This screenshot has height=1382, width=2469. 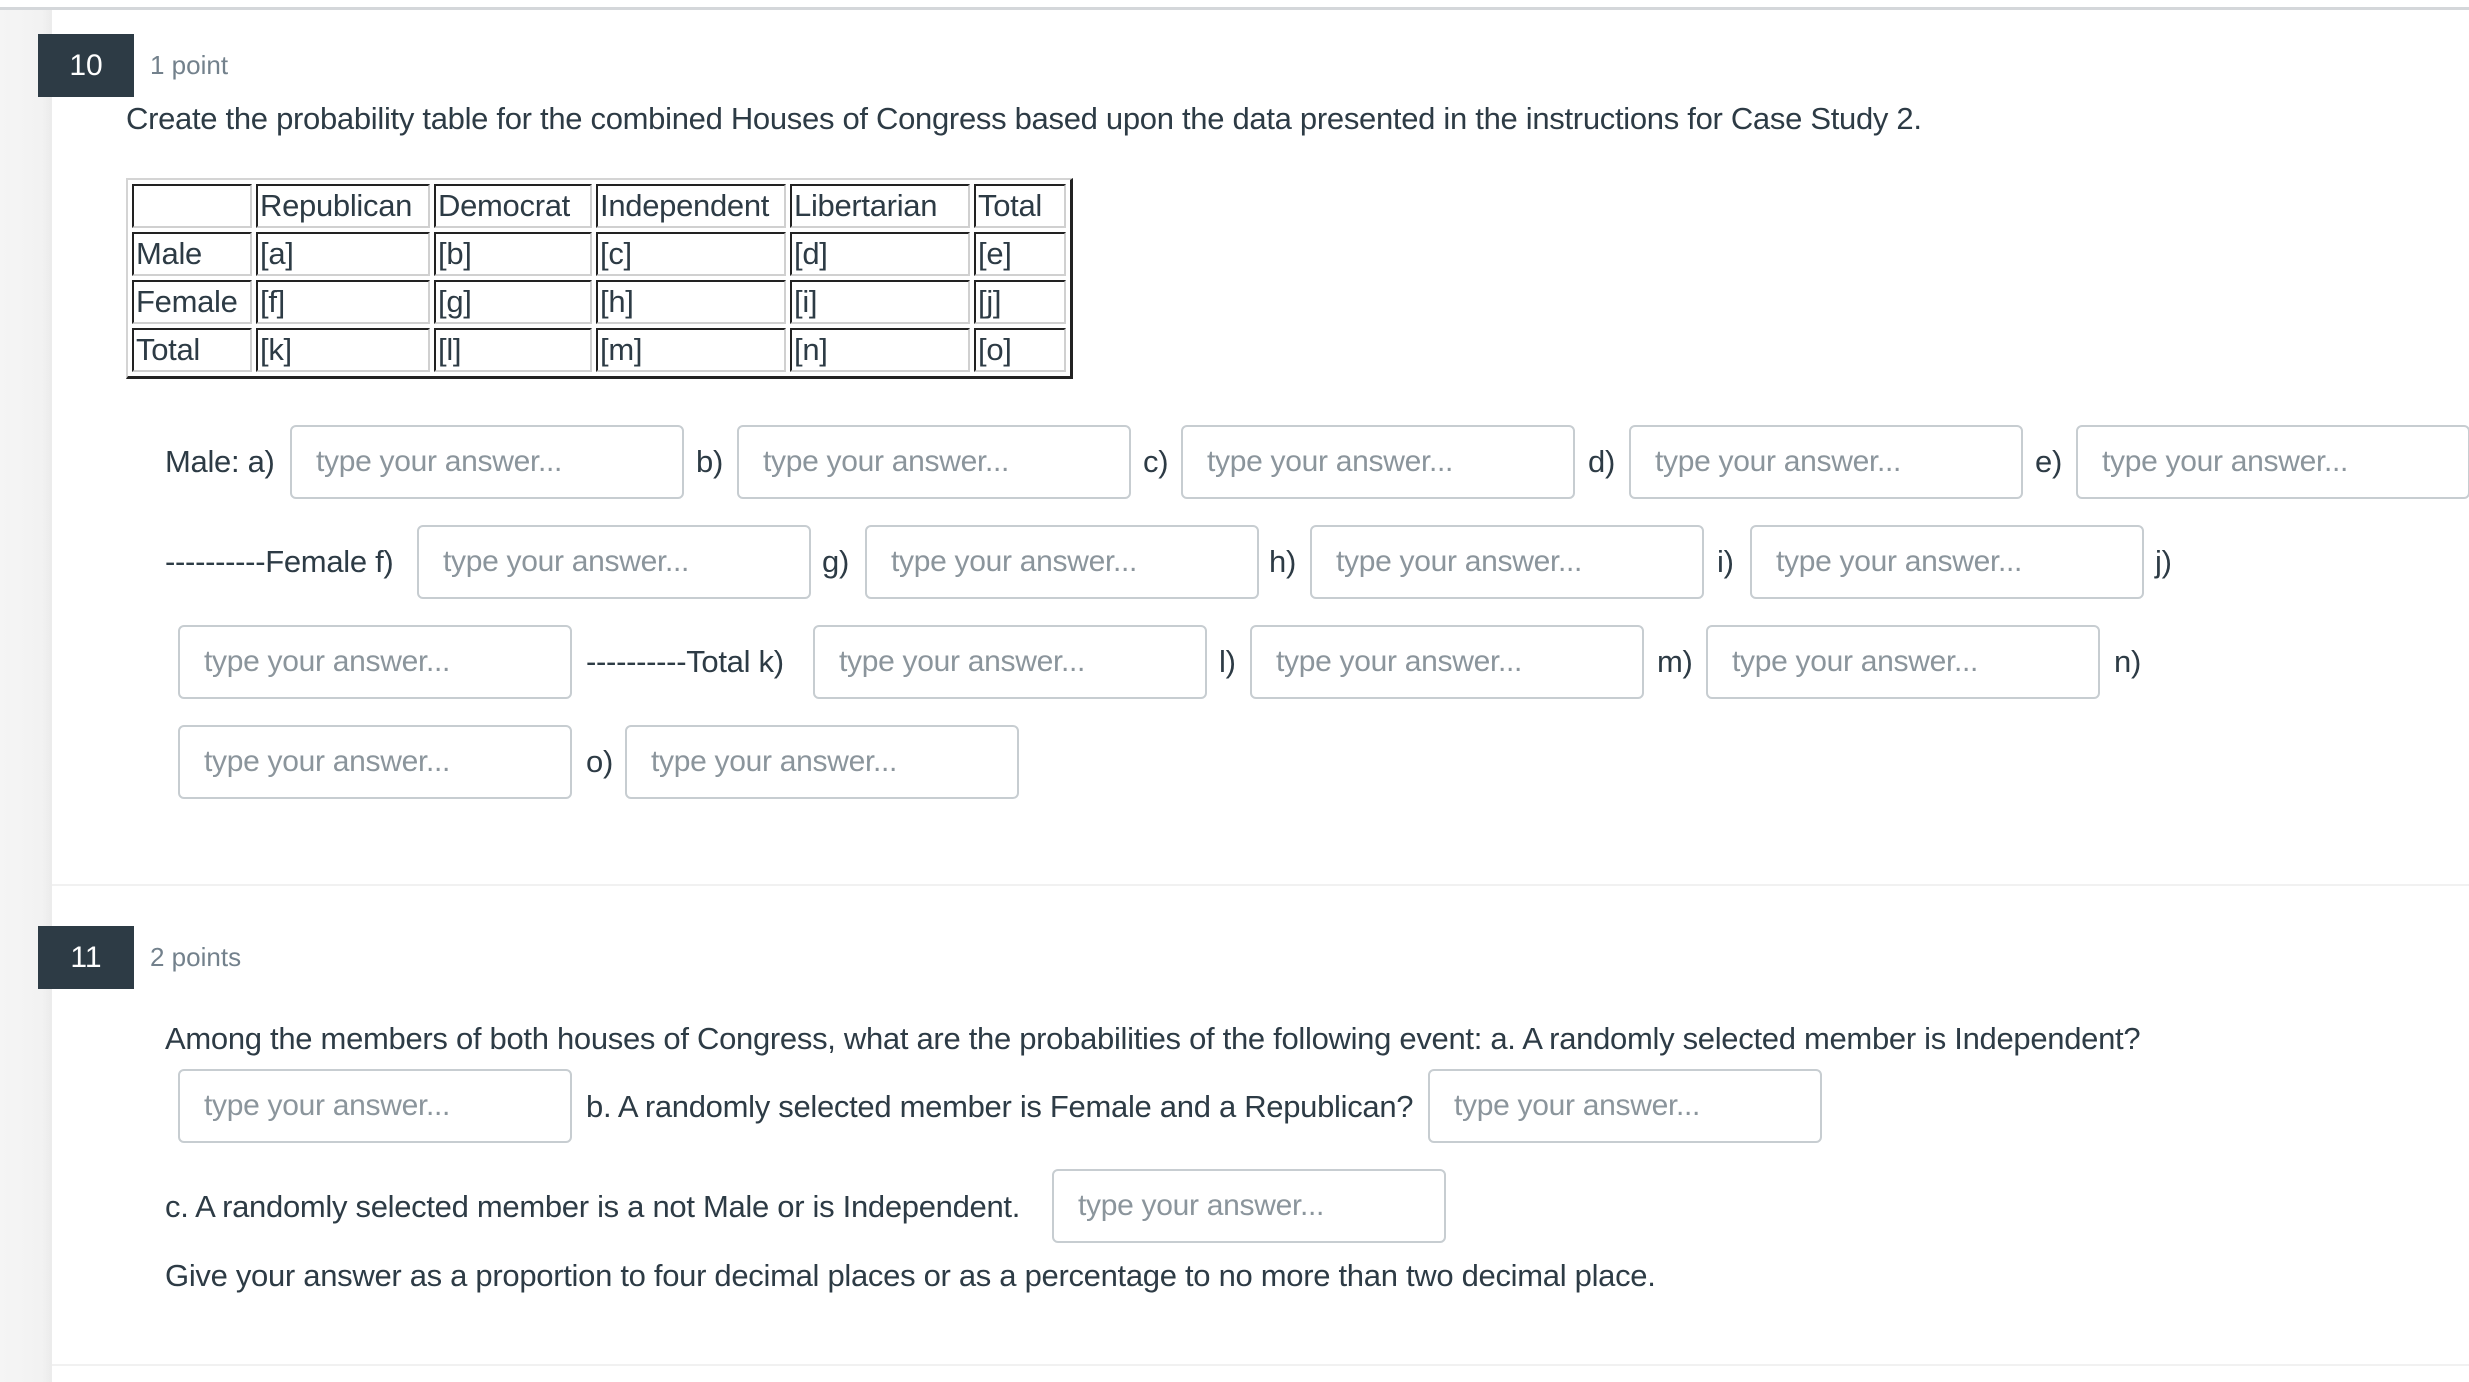 What do you see at coordinates (691, 254) in the screenshot?
I see `table-cell: [c]` at bounding box center [691, 254].